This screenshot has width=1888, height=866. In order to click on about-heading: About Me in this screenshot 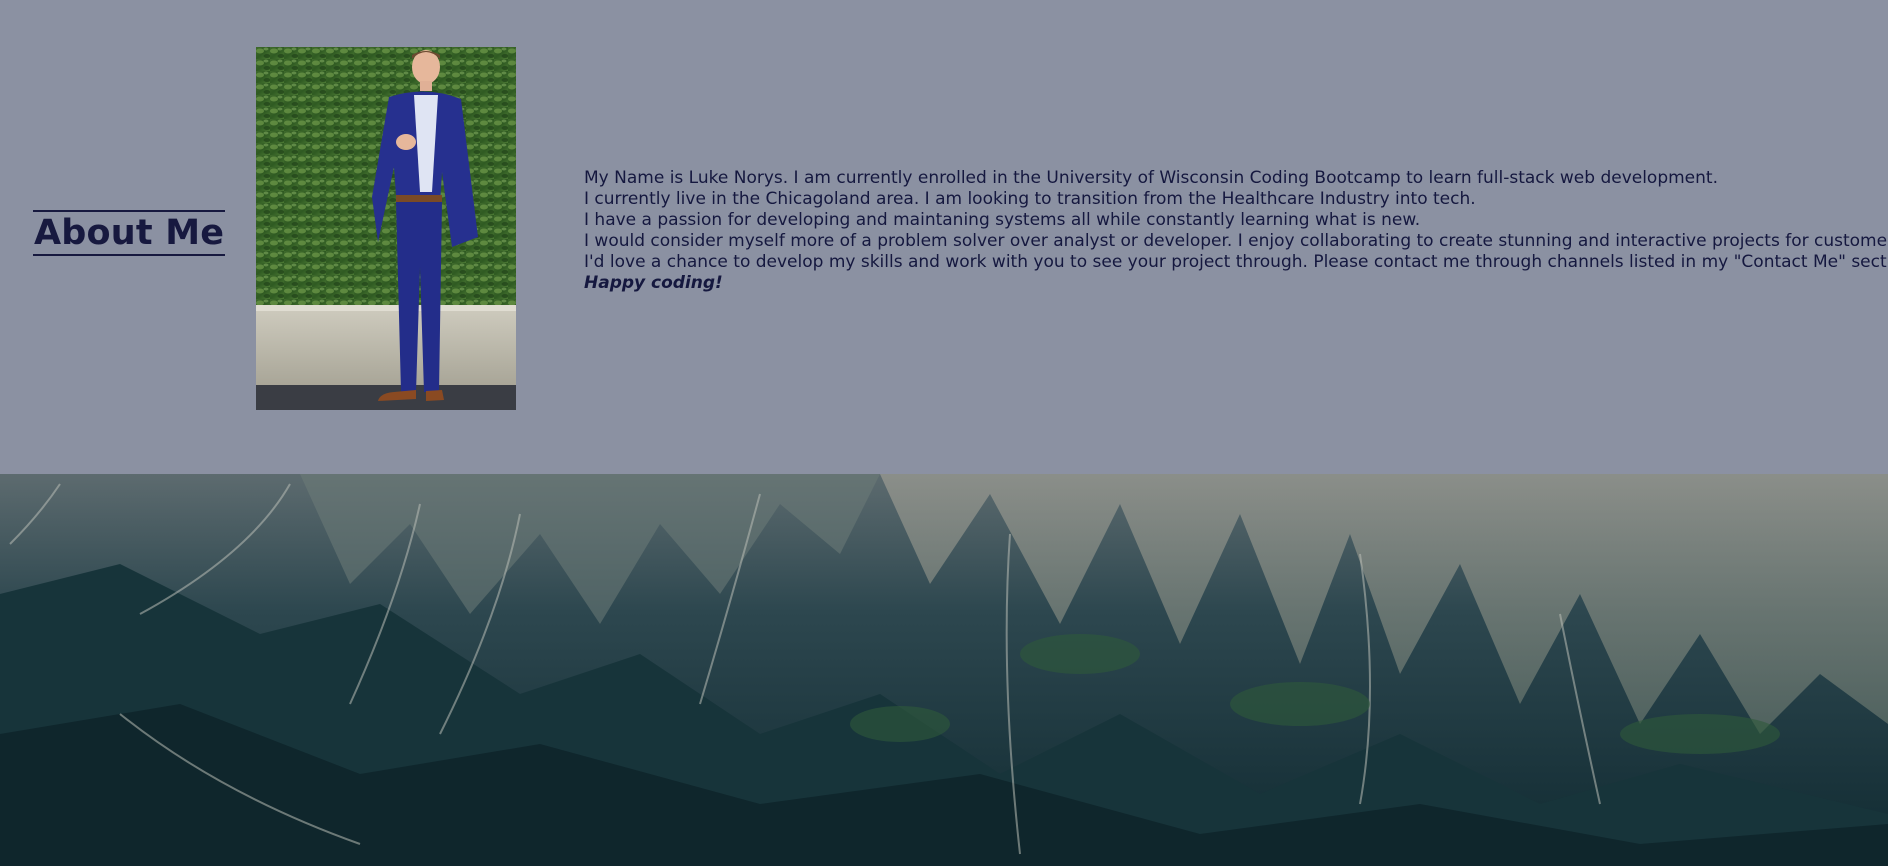, I will do `click(129, 233)`.